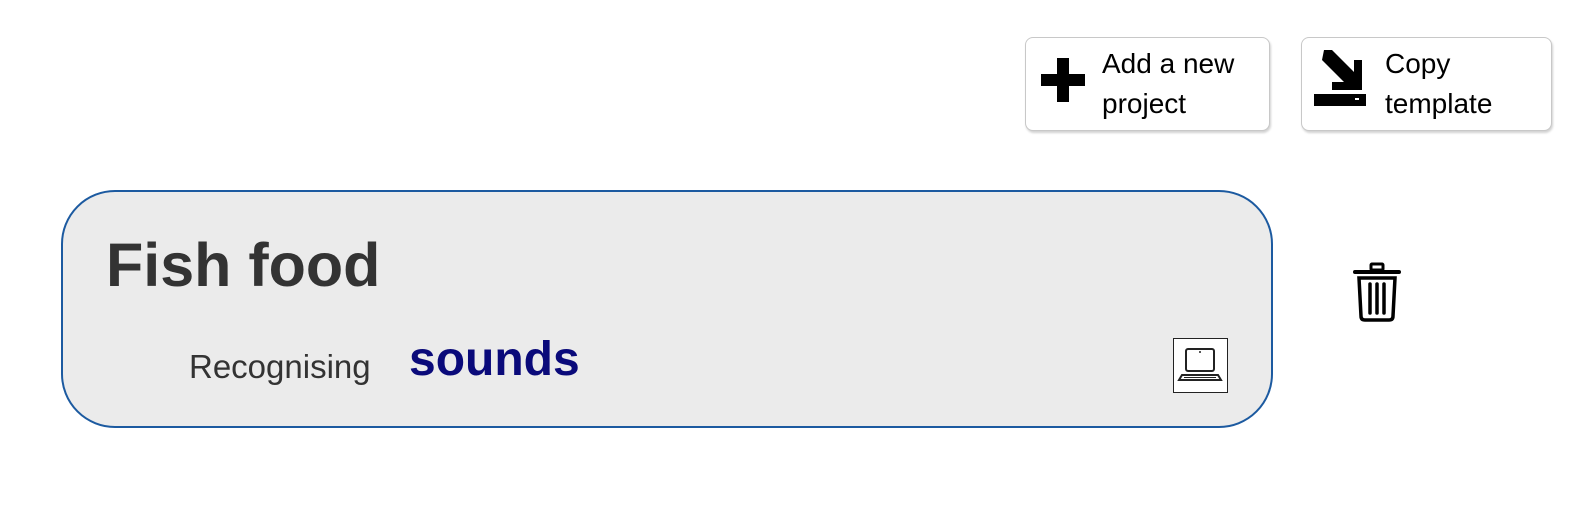  I want to click on add-project-button: Add a new project, so click(1147, 84).